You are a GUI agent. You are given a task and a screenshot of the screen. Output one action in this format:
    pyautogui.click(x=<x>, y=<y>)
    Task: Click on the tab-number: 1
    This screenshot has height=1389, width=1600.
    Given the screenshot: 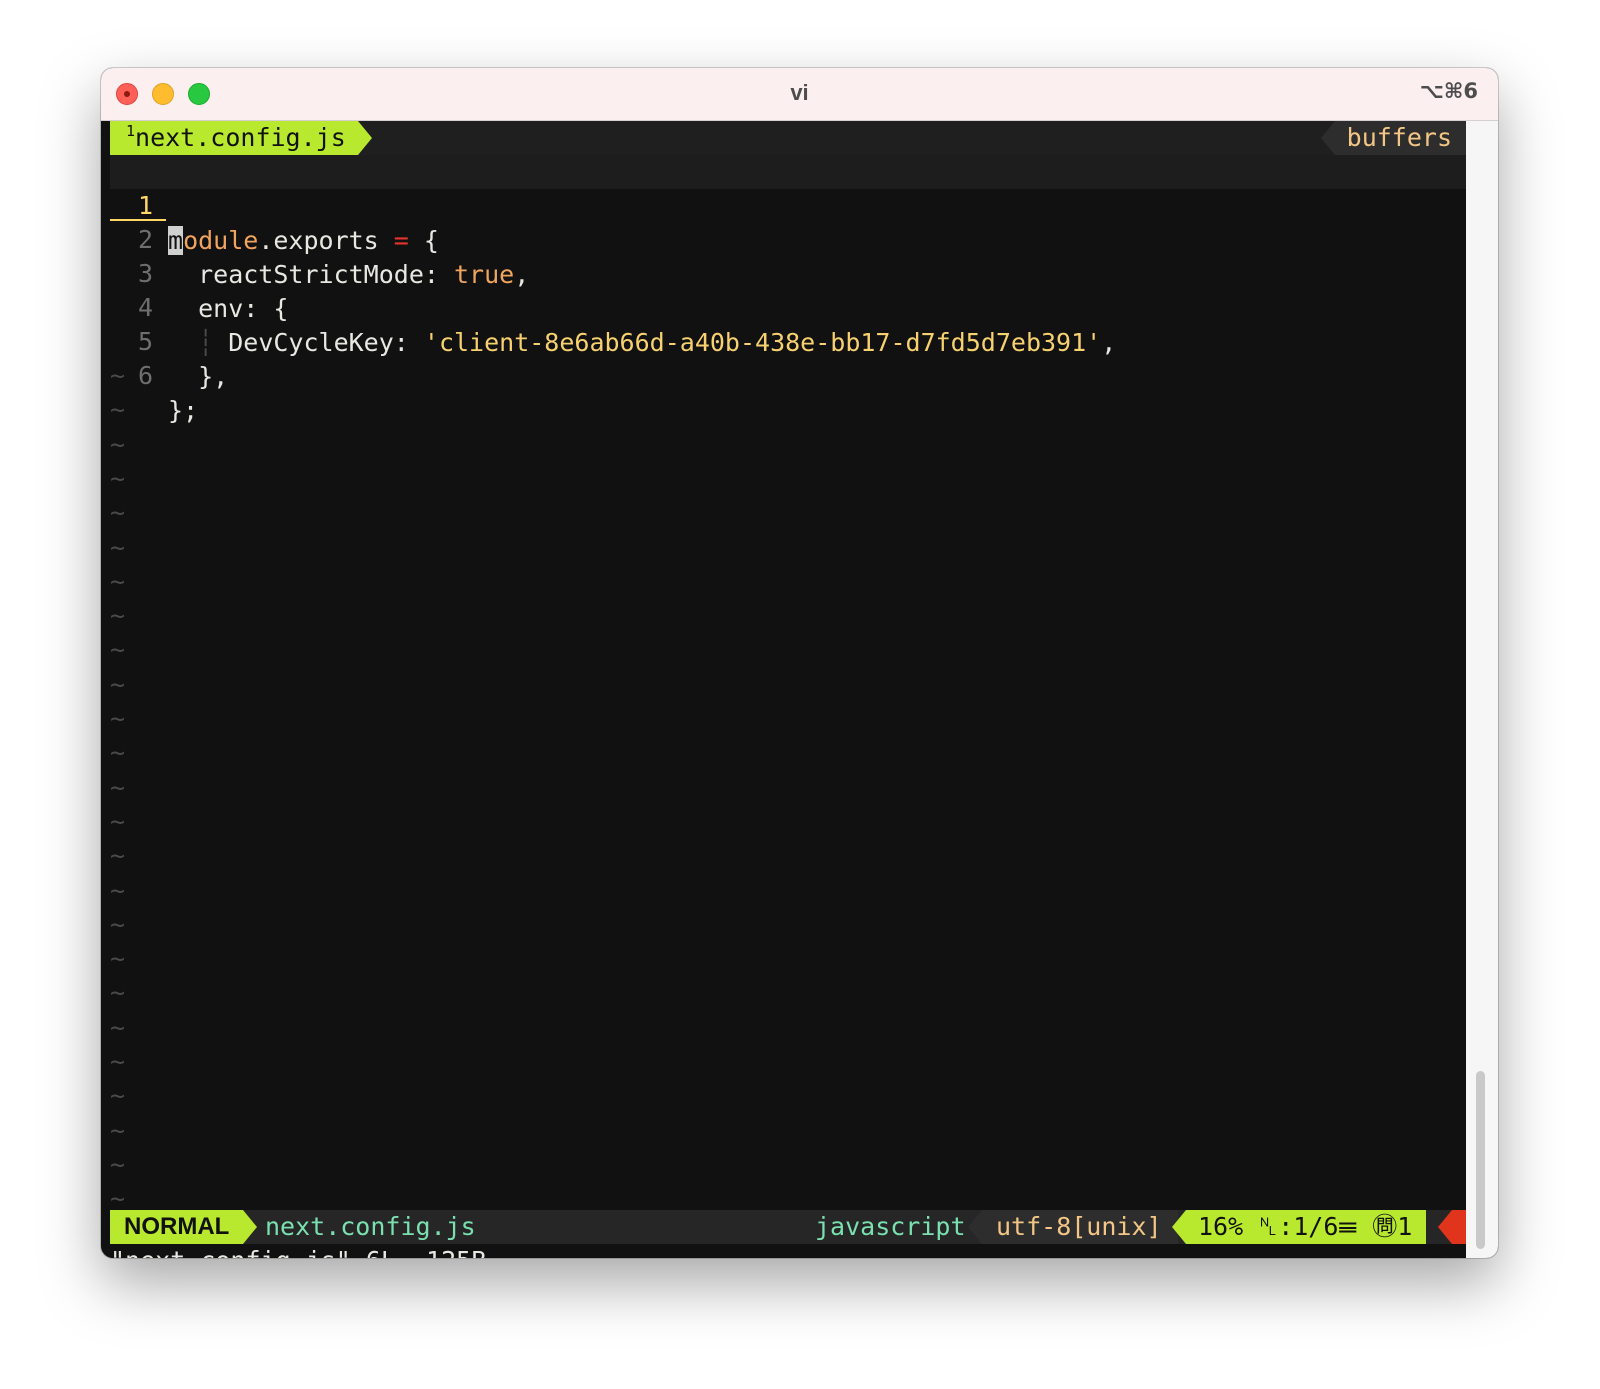 What is the action you would take?
    pyautogui.click(x=131, y=131)
    